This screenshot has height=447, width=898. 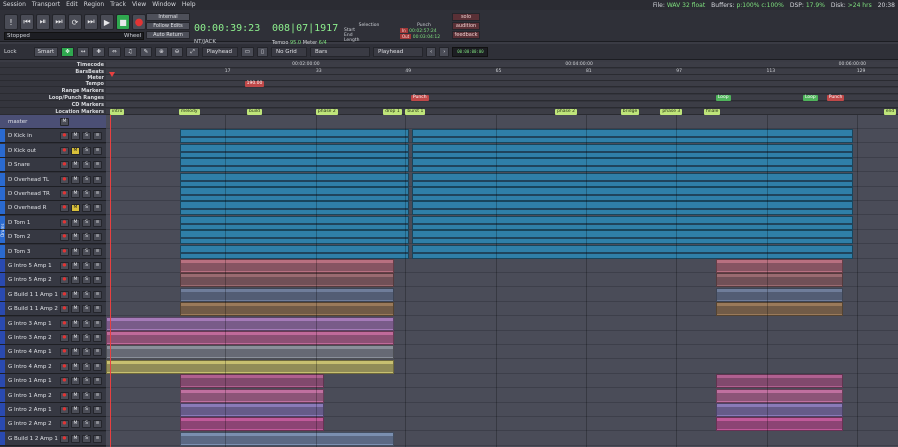 I want to click on track-name: G Build 1 1 Amp 1, so click(x=33, y=295).